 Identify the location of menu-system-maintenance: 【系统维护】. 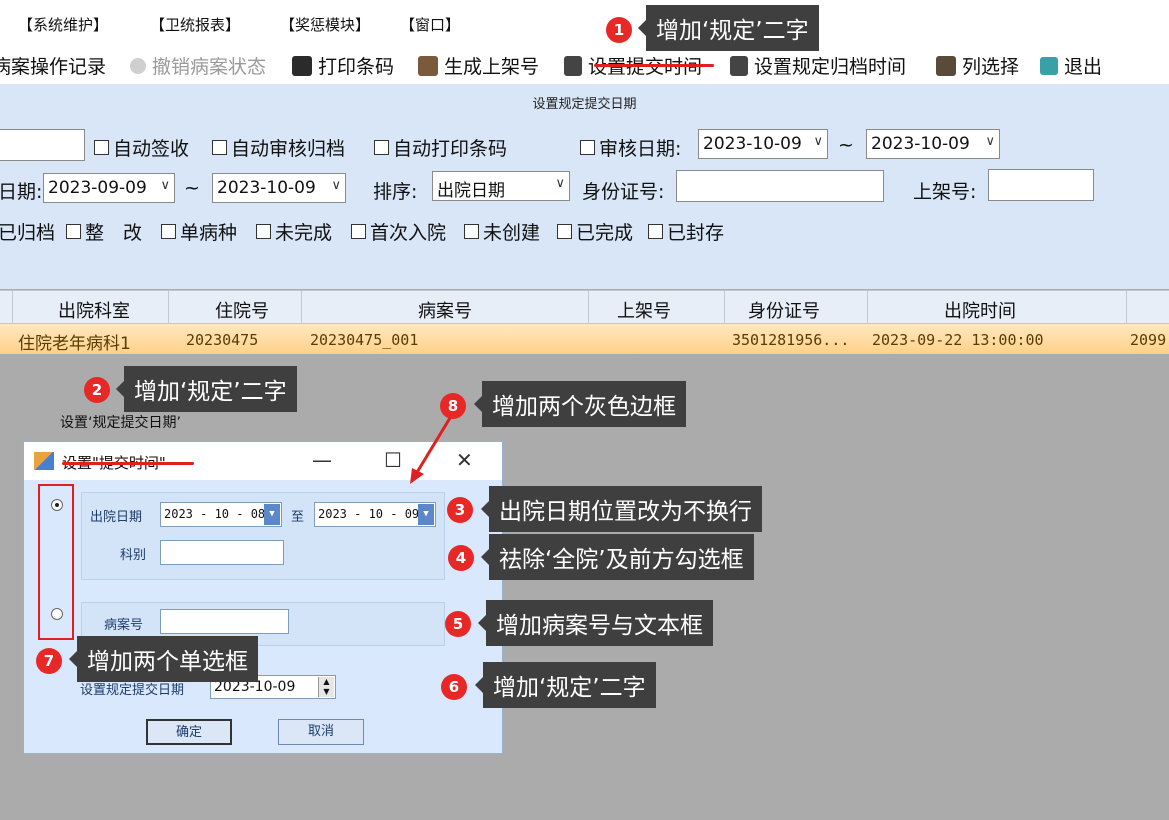
(63, 24).